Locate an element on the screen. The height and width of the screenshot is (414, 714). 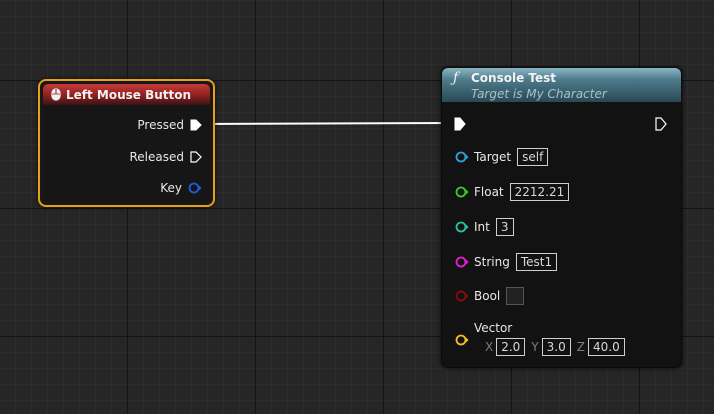
released-pin-row: Released is located at coordinates (165, 157).